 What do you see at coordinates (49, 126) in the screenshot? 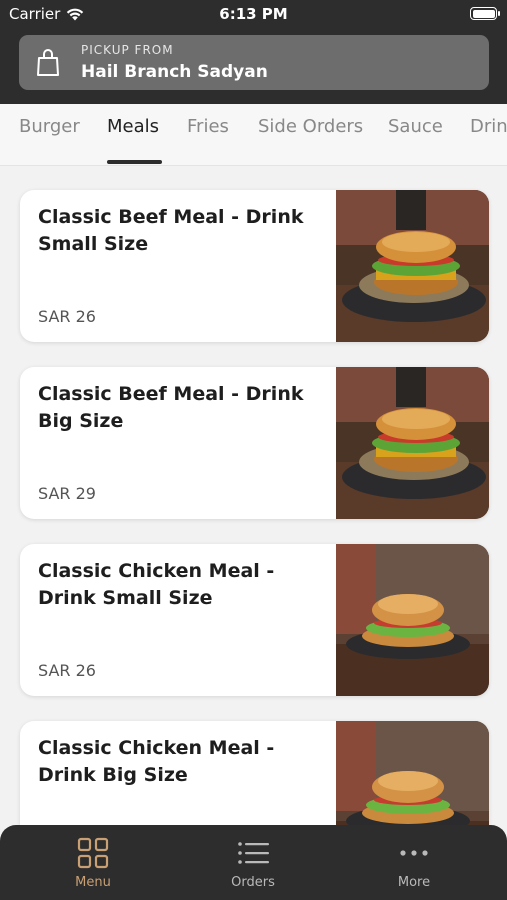
I see `tab-burger: Burger` at bounding box center [49, 126].